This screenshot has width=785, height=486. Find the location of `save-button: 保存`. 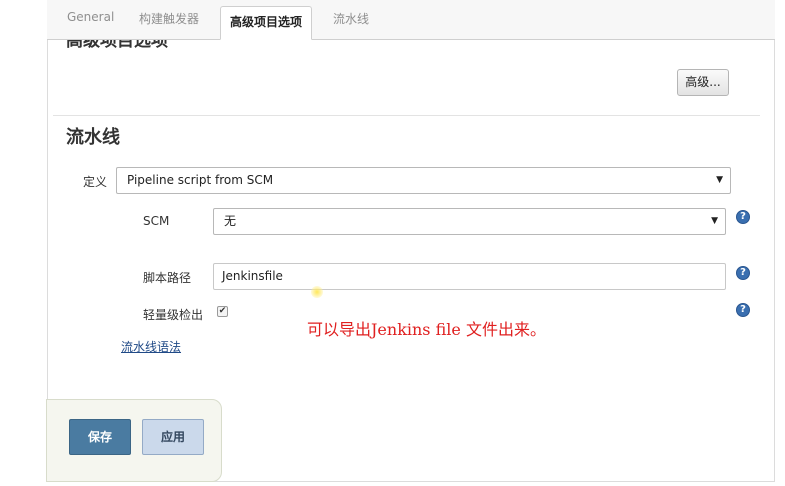

save-button: 保存 is located at coordinates (100, 437).